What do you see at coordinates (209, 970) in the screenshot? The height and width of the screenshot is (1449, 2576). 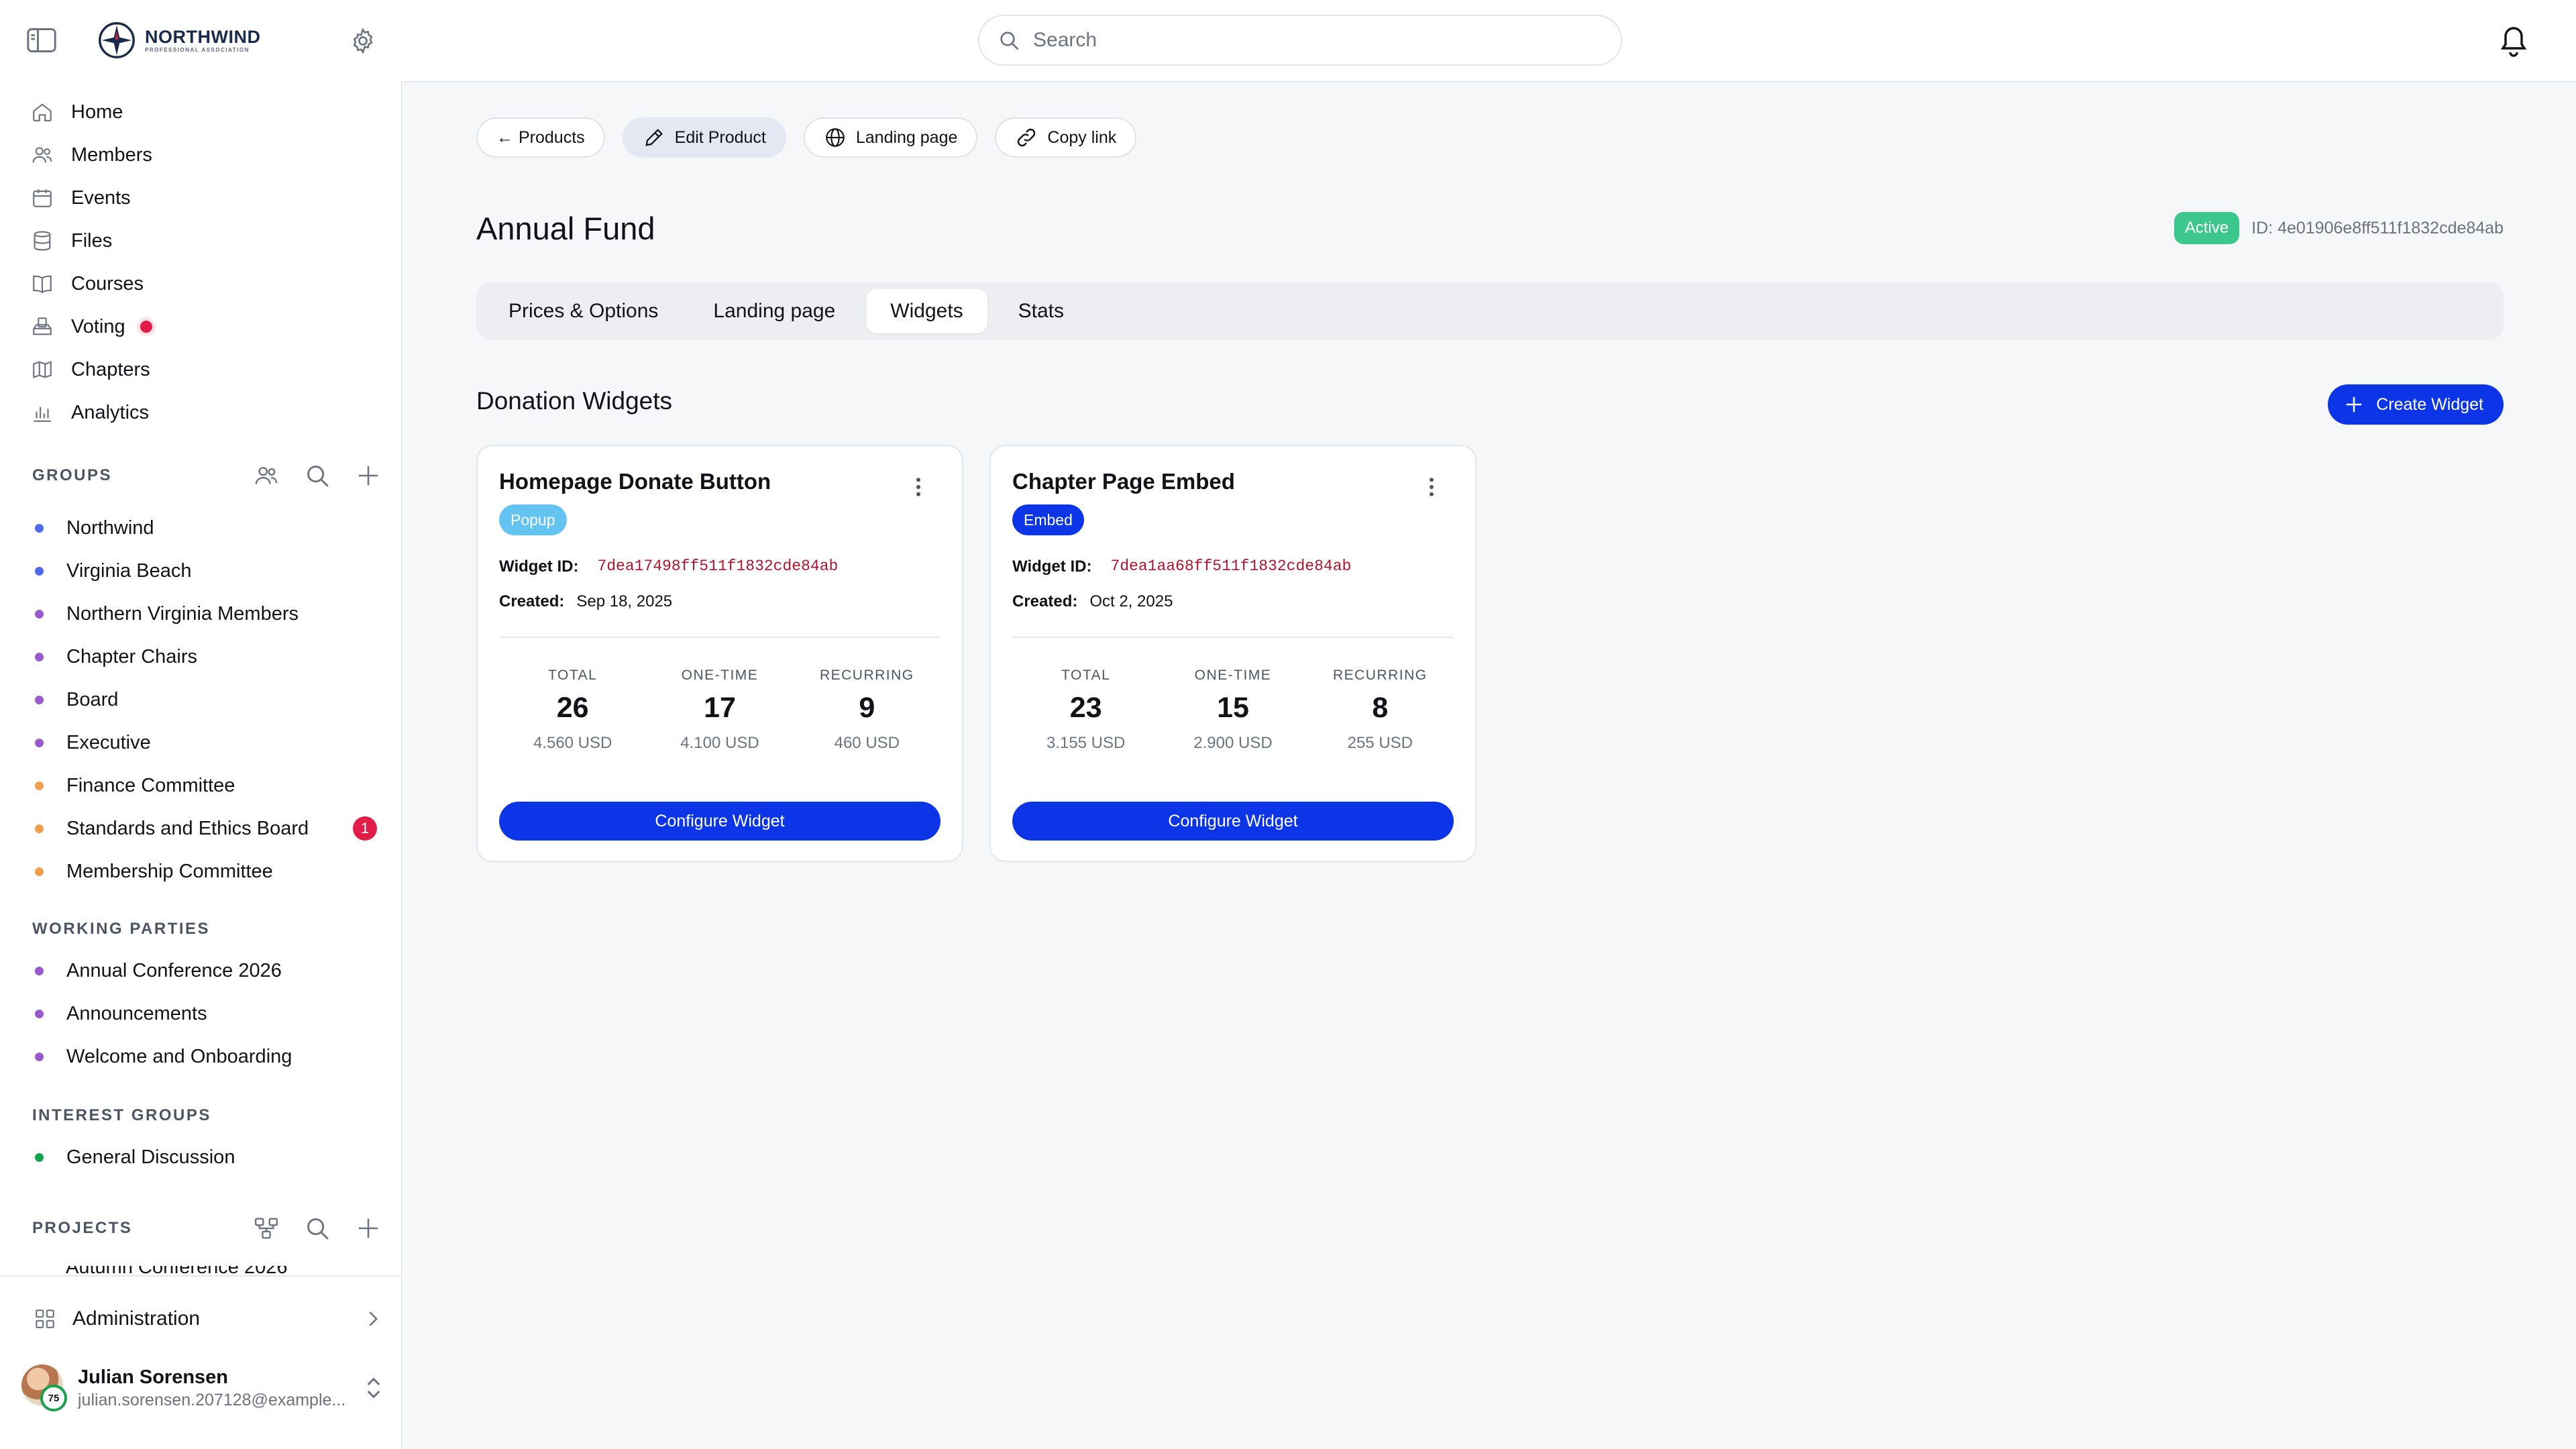 I see `group-item: Annual Conference 2026` at bounding box center [209, 970].